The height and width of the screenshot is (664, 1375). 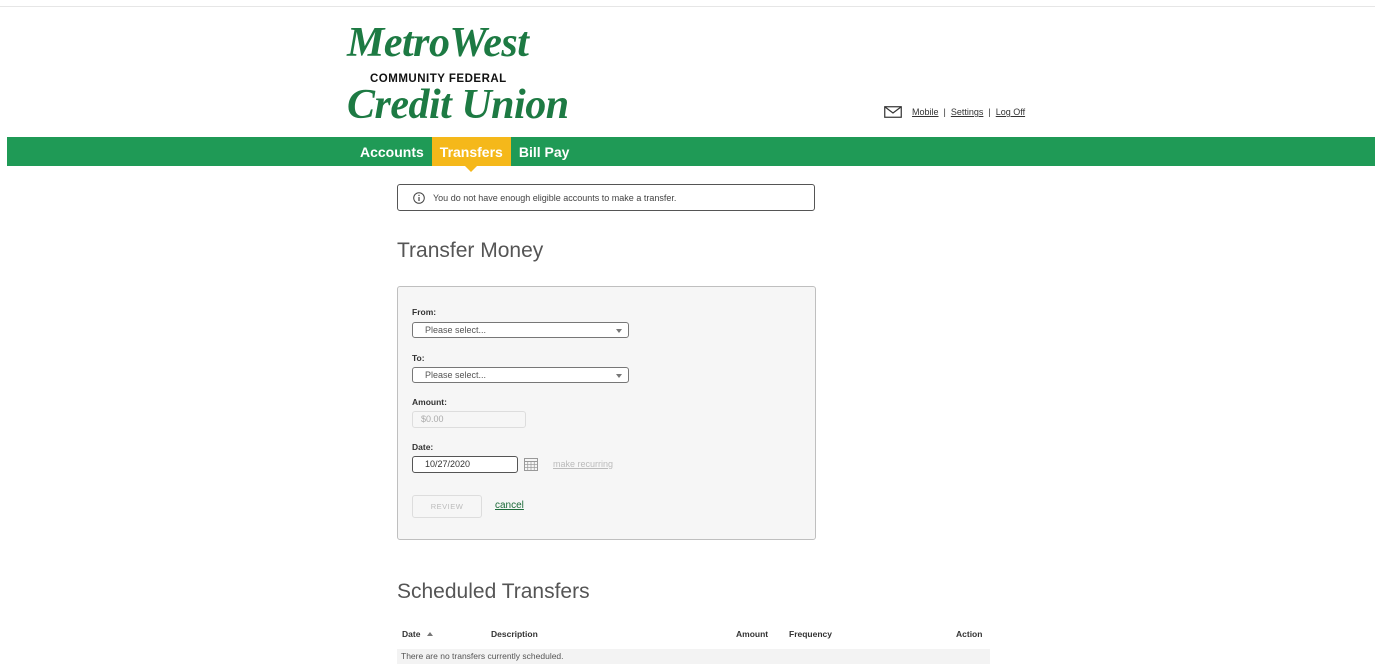 What do you see at coordinates (583, 464) in the screenshot?
I see `make-recurring-link: make recurring` at bounding box center [583, 464].